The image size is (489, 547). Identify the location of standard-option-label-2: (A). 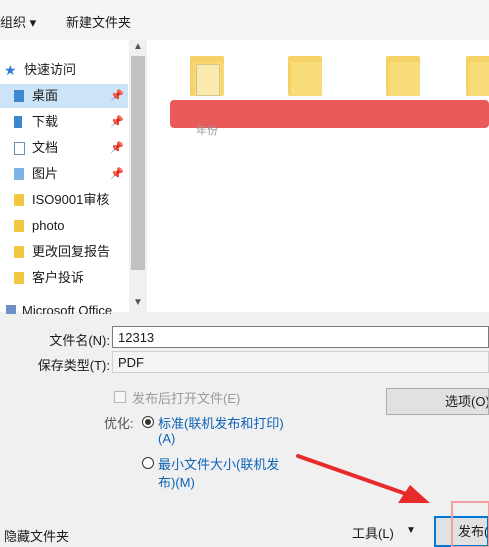
(167, 438).